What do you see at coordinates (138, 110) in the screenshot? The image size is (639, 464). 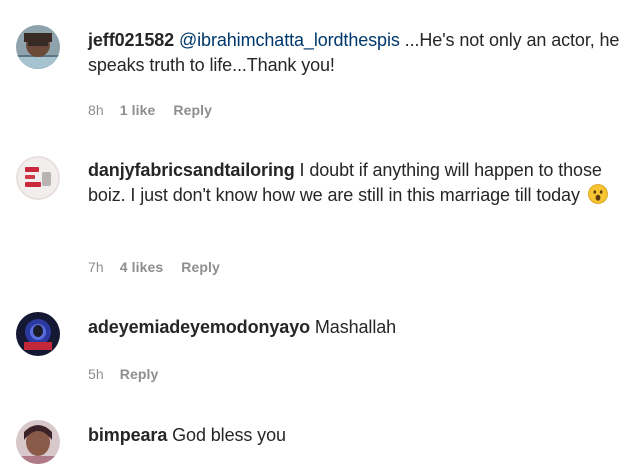 I see `comment-likes: 1 like` at bounding box center [138, 110].